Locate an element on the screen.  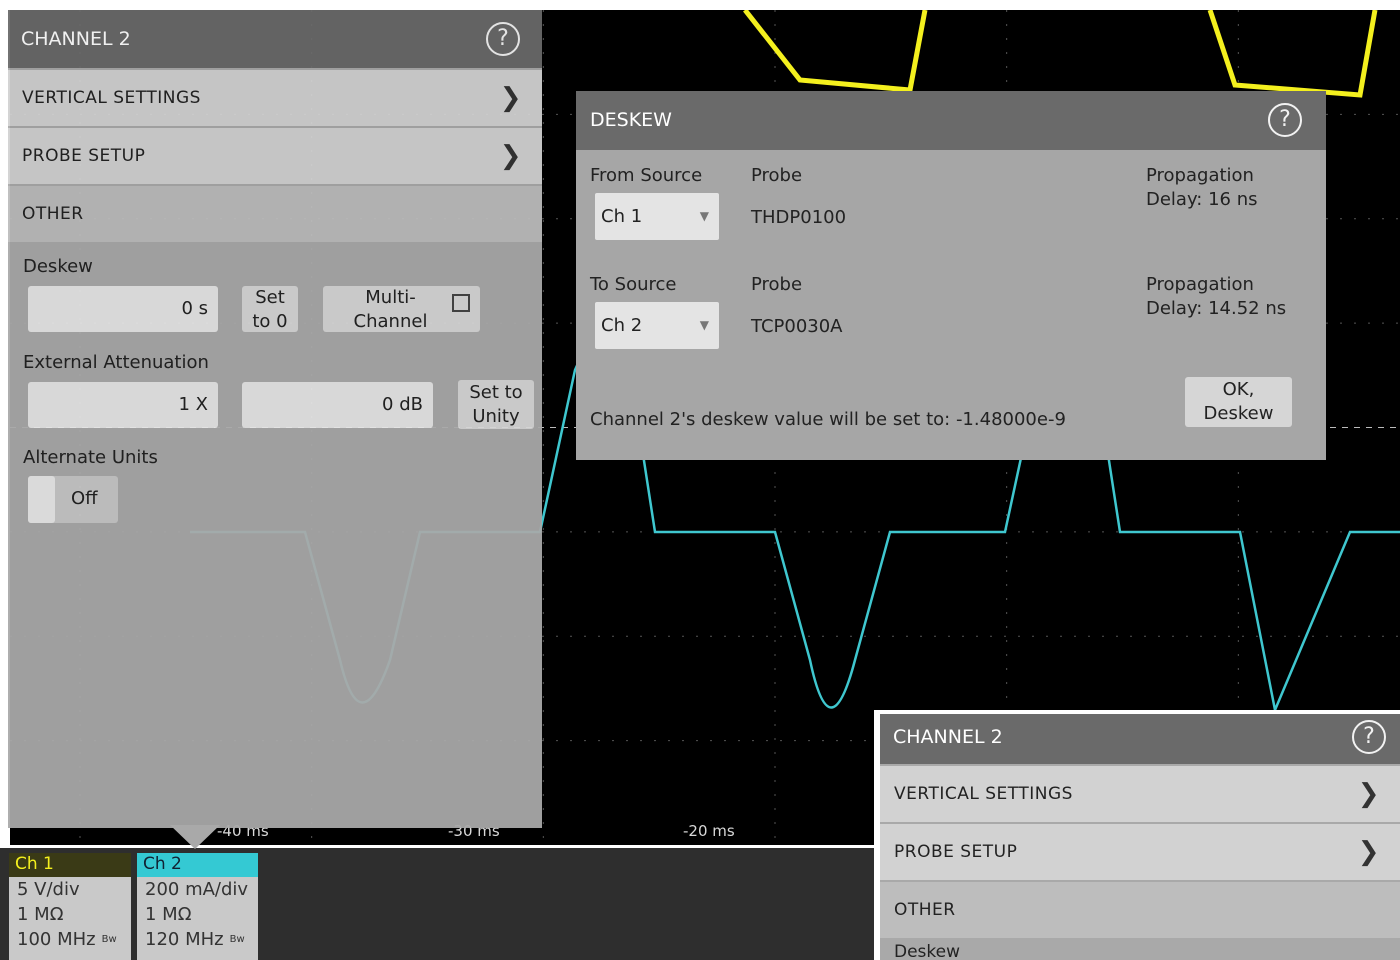
to-probe-label: Probe is located at coordinates (777, 284).